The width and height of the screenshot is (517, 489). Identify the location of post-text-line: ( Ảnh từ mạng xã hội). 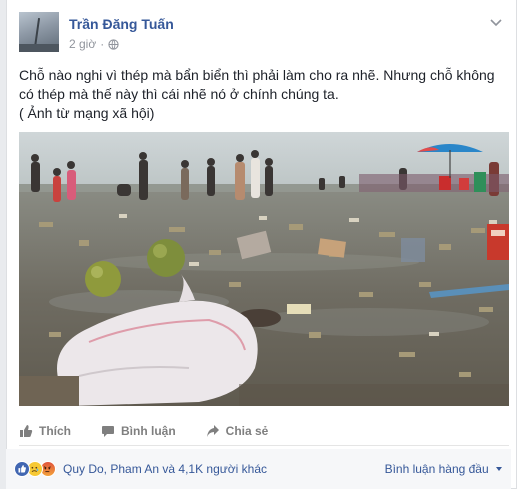
(87, 113).